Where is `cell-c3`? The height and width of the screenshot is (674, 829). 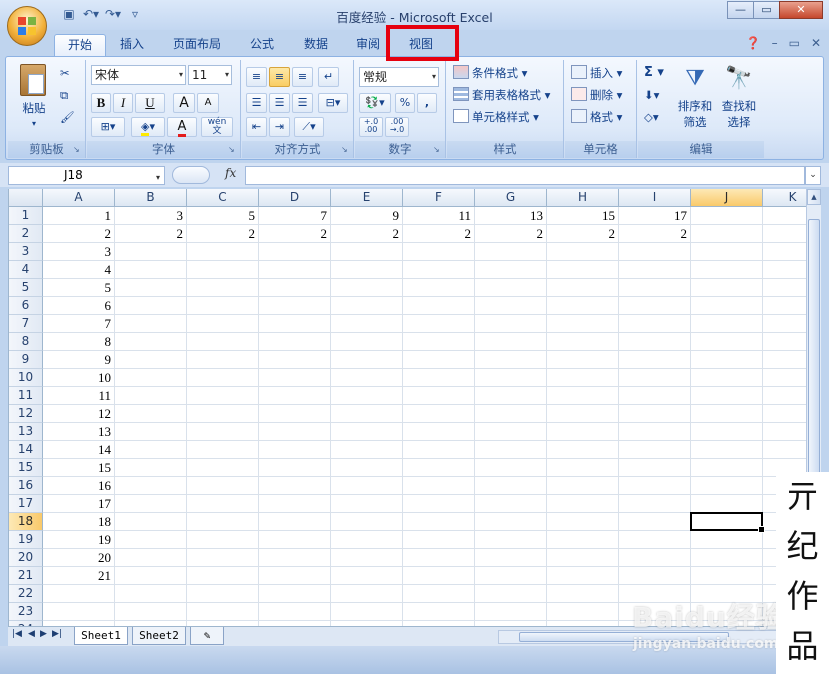 cell-c3 is located at coordinates (223, 252).